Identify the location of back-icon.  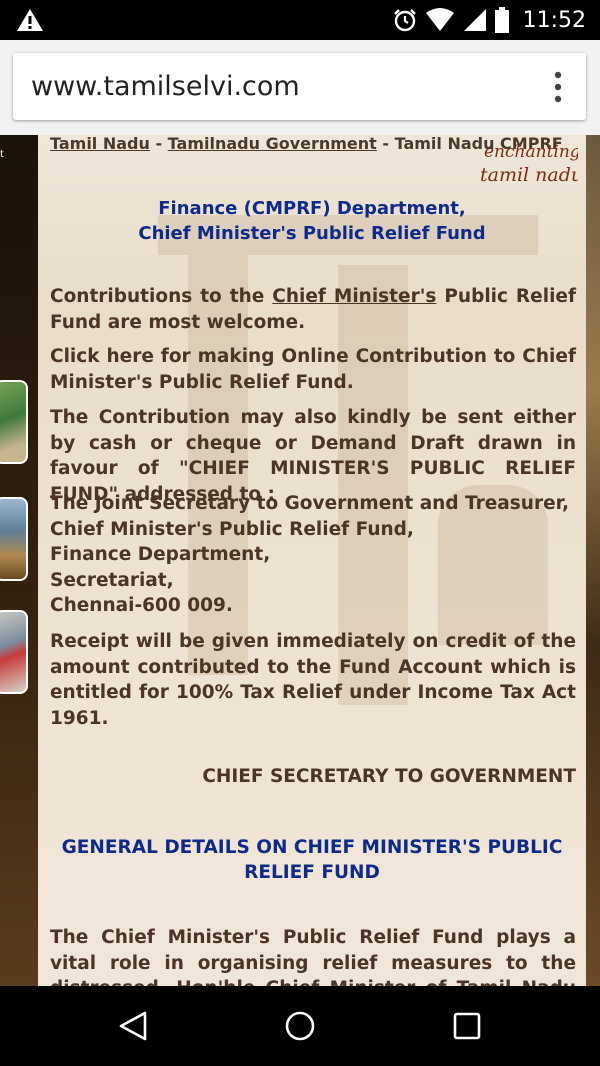
(133, 1026).